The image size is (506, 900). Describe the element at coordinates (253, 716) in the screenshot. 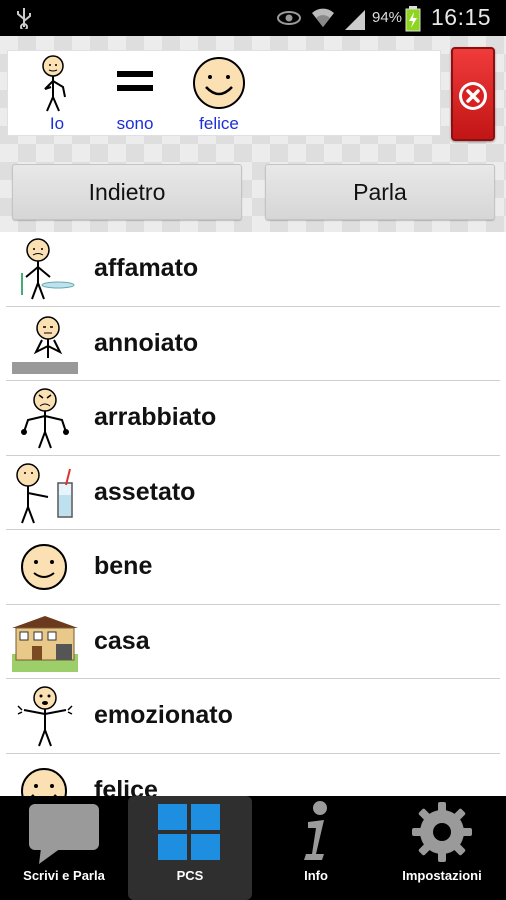

I see `list-item-emozionato: emozionato` at that location.